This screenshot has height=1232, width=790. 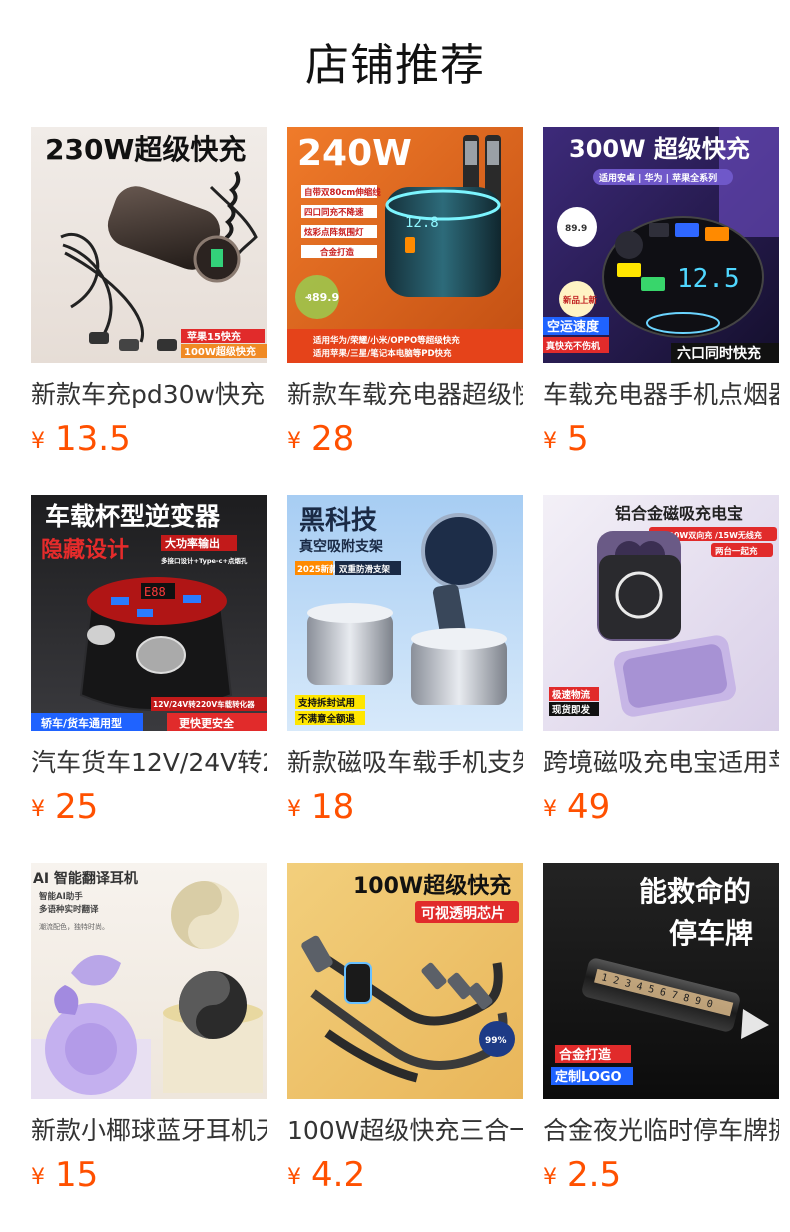 I want to click on product-name: 车载充电器手机点烟器, so click(x=661, y=395).